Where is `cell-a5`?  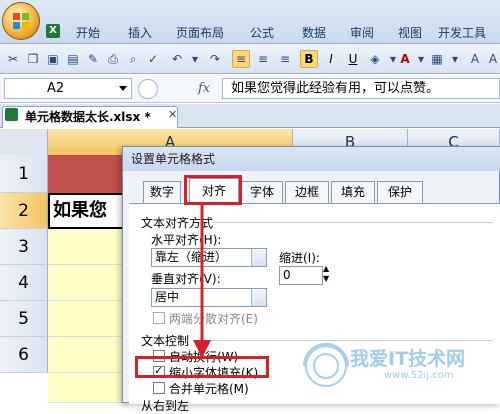
cell-a5 is located at coordinates (85, 319).